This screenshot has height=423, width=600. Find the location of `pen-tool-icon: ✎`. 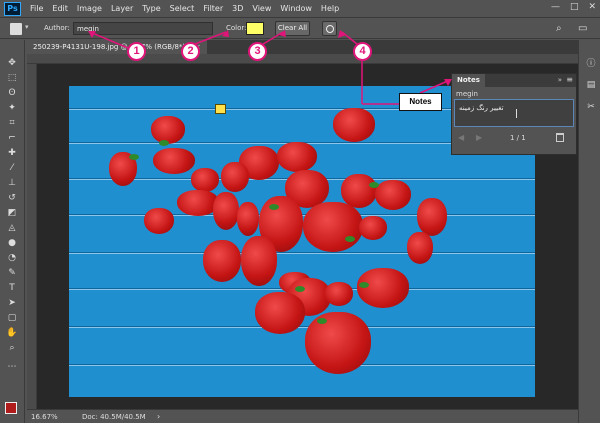

pen-tool-icon: ✎ is located at coordinates (12, 273).